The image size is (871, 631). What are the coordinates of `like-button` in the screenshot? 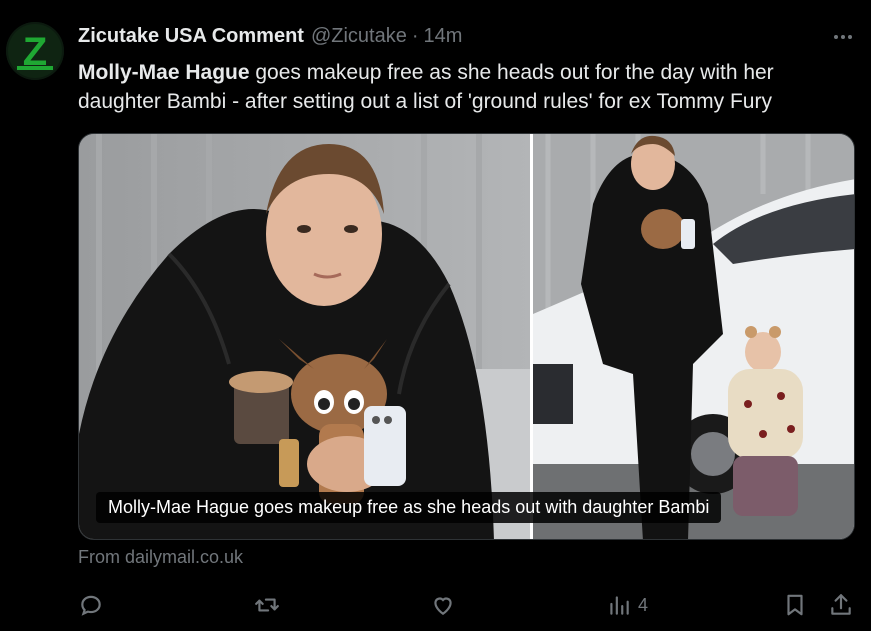 It's located at (443, 605).